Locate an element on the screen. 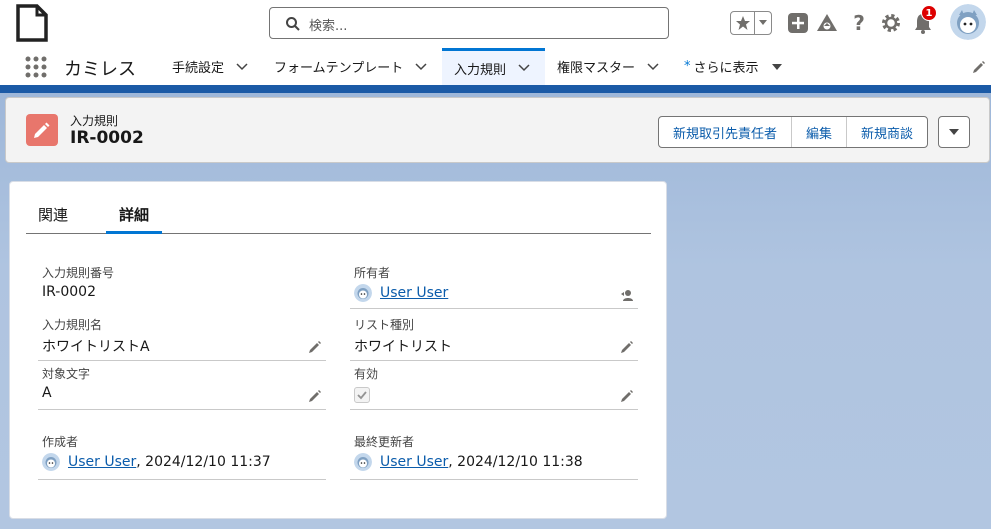 This screenshot has width=991, height=529. pencil-icon is located at coordinates (42, 130).